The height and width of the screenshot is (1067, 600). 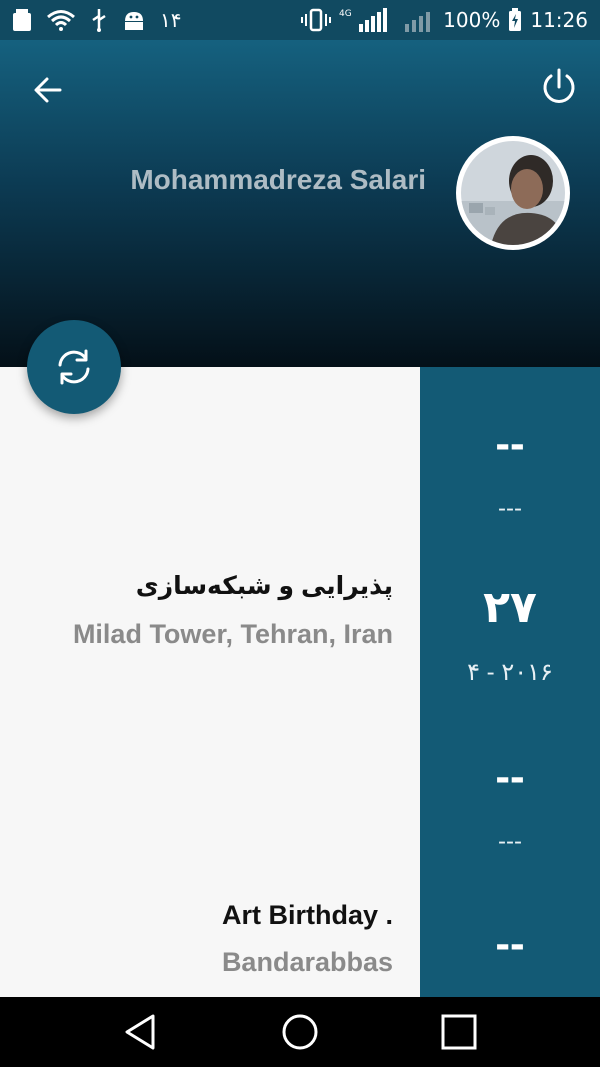 What do you see at coordinates (300, 20) in the screenshot?
I see `status-bar: ۱۴ 4G 100% 11:26` at bounding box center [300, 20].